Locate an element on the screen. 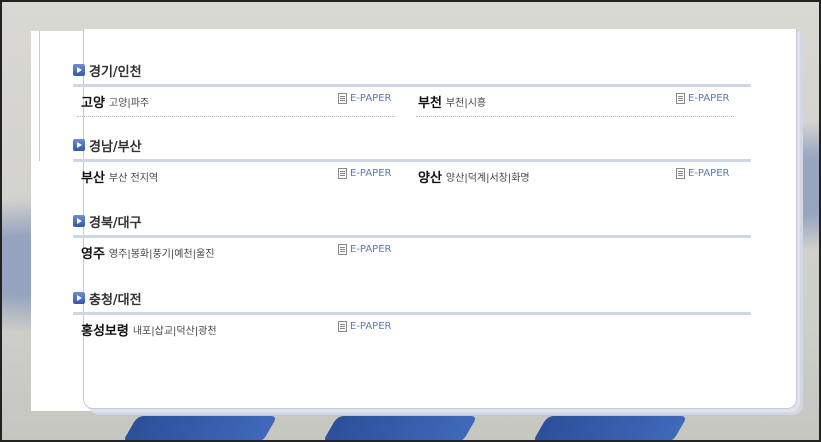 Image resolution: width=821 pixels, height=442 pixels. section-header: 경남/부산 is located at coordinates (412, 145).